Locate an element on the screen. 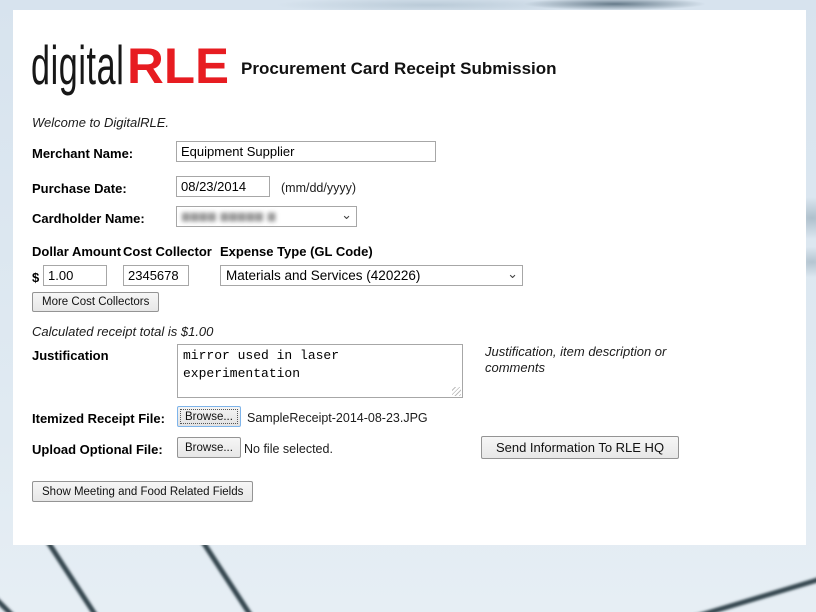  cardholder-name-select: ▆▆▆▆ ▆▆▆▆▆ ▆ ⌄ is located at coordinates (266, 216).